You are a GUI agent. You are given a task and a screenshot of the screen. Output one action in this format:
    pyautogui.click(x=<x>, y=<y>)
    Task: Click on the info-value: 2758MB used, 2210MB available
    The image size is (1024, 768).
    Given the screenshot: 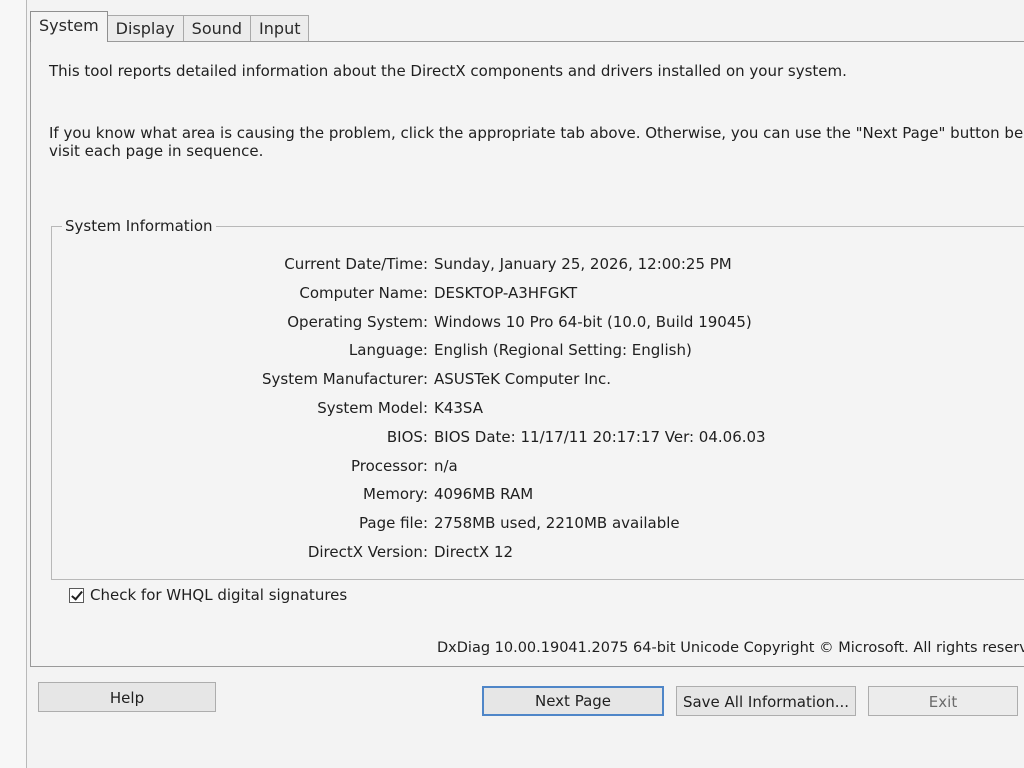 What is the action you would take?
    pyautogui.click(x=557, y=523)
    